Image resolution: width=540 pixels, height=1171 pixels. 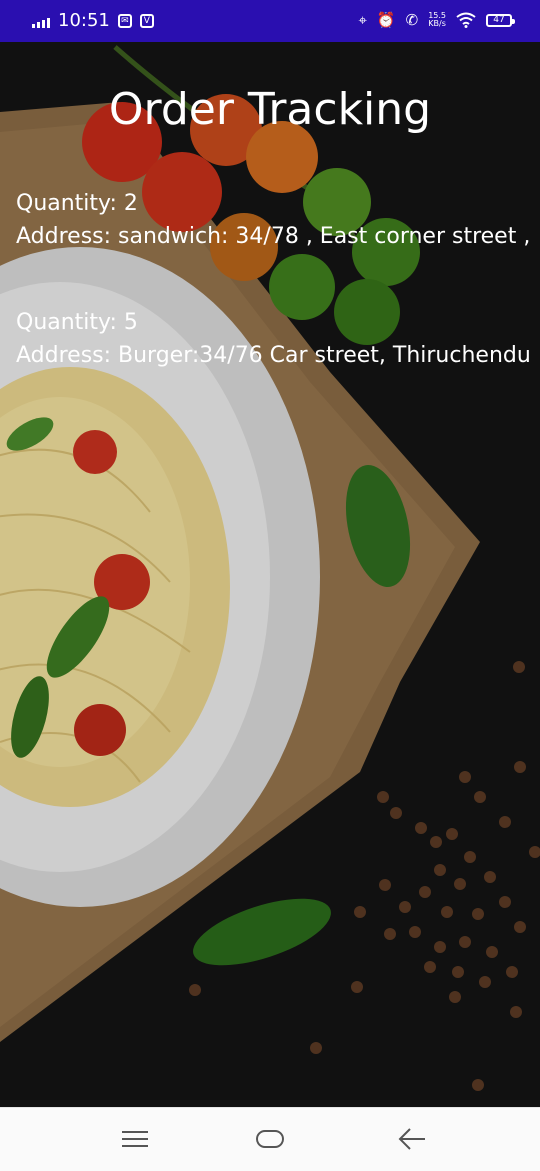 What do you see at coordinates (124, 20) in the screenshot?
I see `mail-notification-icon: ✉` at bounding box center [124, 20].